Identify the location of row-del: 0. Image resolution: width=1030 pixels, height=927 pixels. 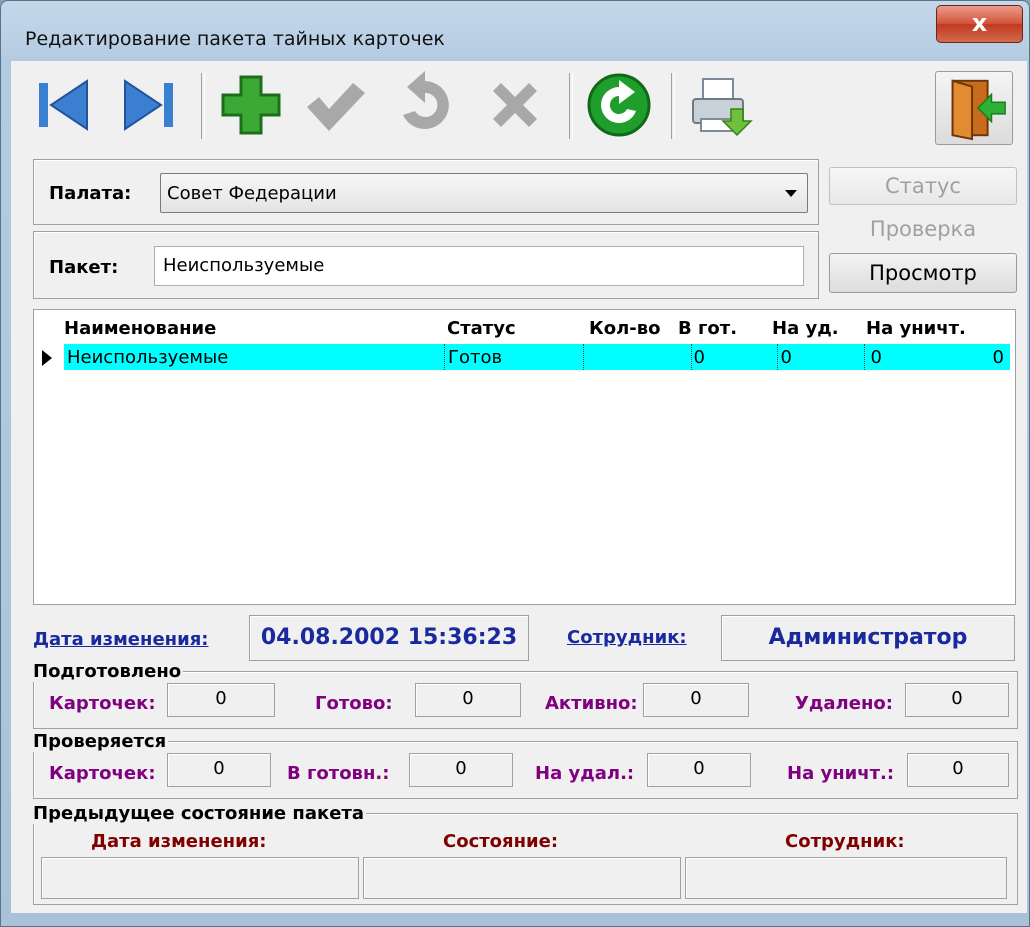
(876, 357).